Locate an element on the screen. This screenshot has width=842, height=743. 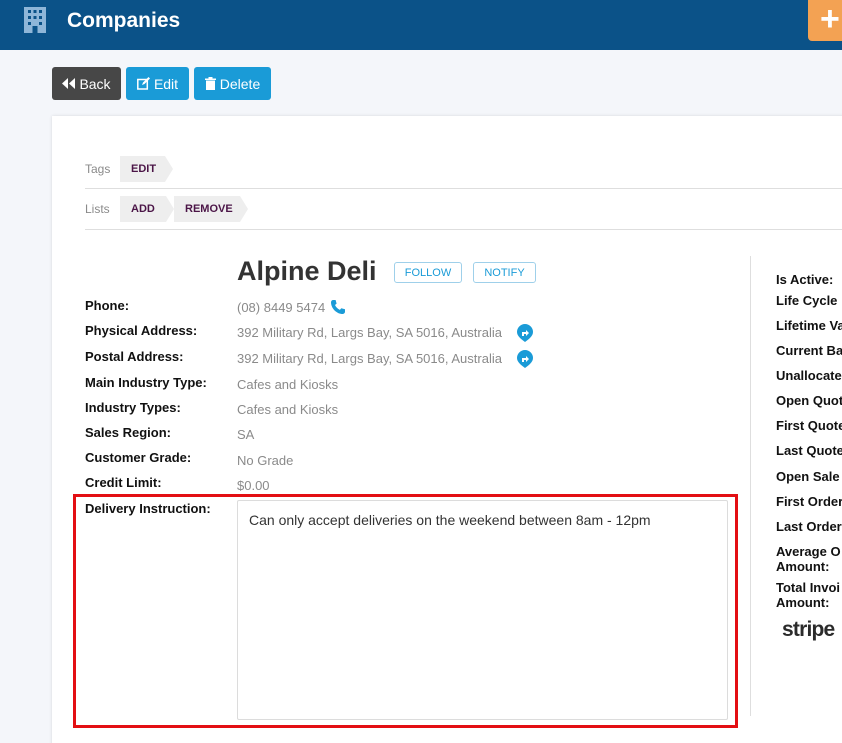
sales-region-value: SA is located at coordinates (246, 434).